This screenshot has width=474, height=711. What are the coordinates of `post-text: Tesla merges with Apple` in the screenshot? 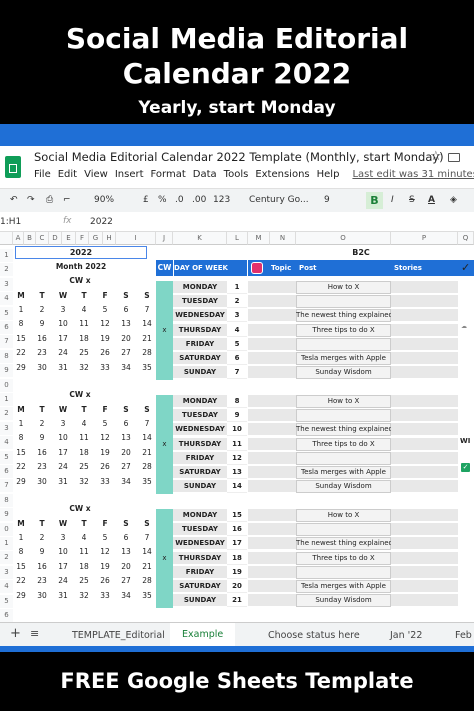 It's located at (343, 586).